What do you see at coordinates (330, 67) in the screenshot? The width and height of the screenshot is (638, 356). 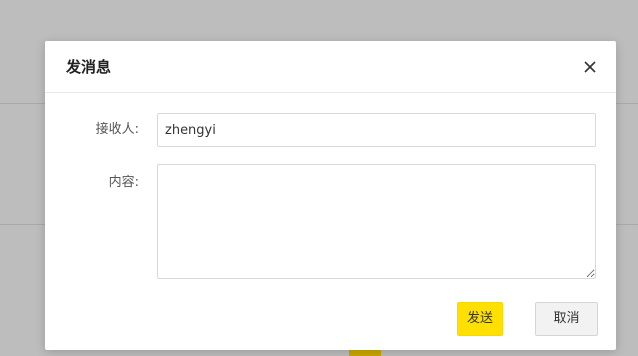 I see `dialog-header: 发消息` at bounding box center [330, 67].